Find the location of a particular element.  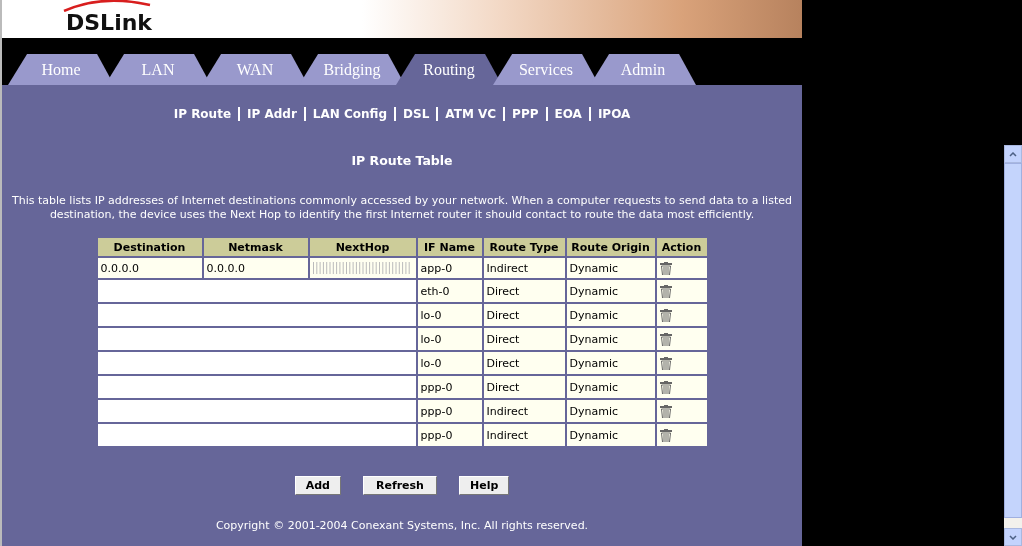

action-button: Add is located at coordinates (317, 485).